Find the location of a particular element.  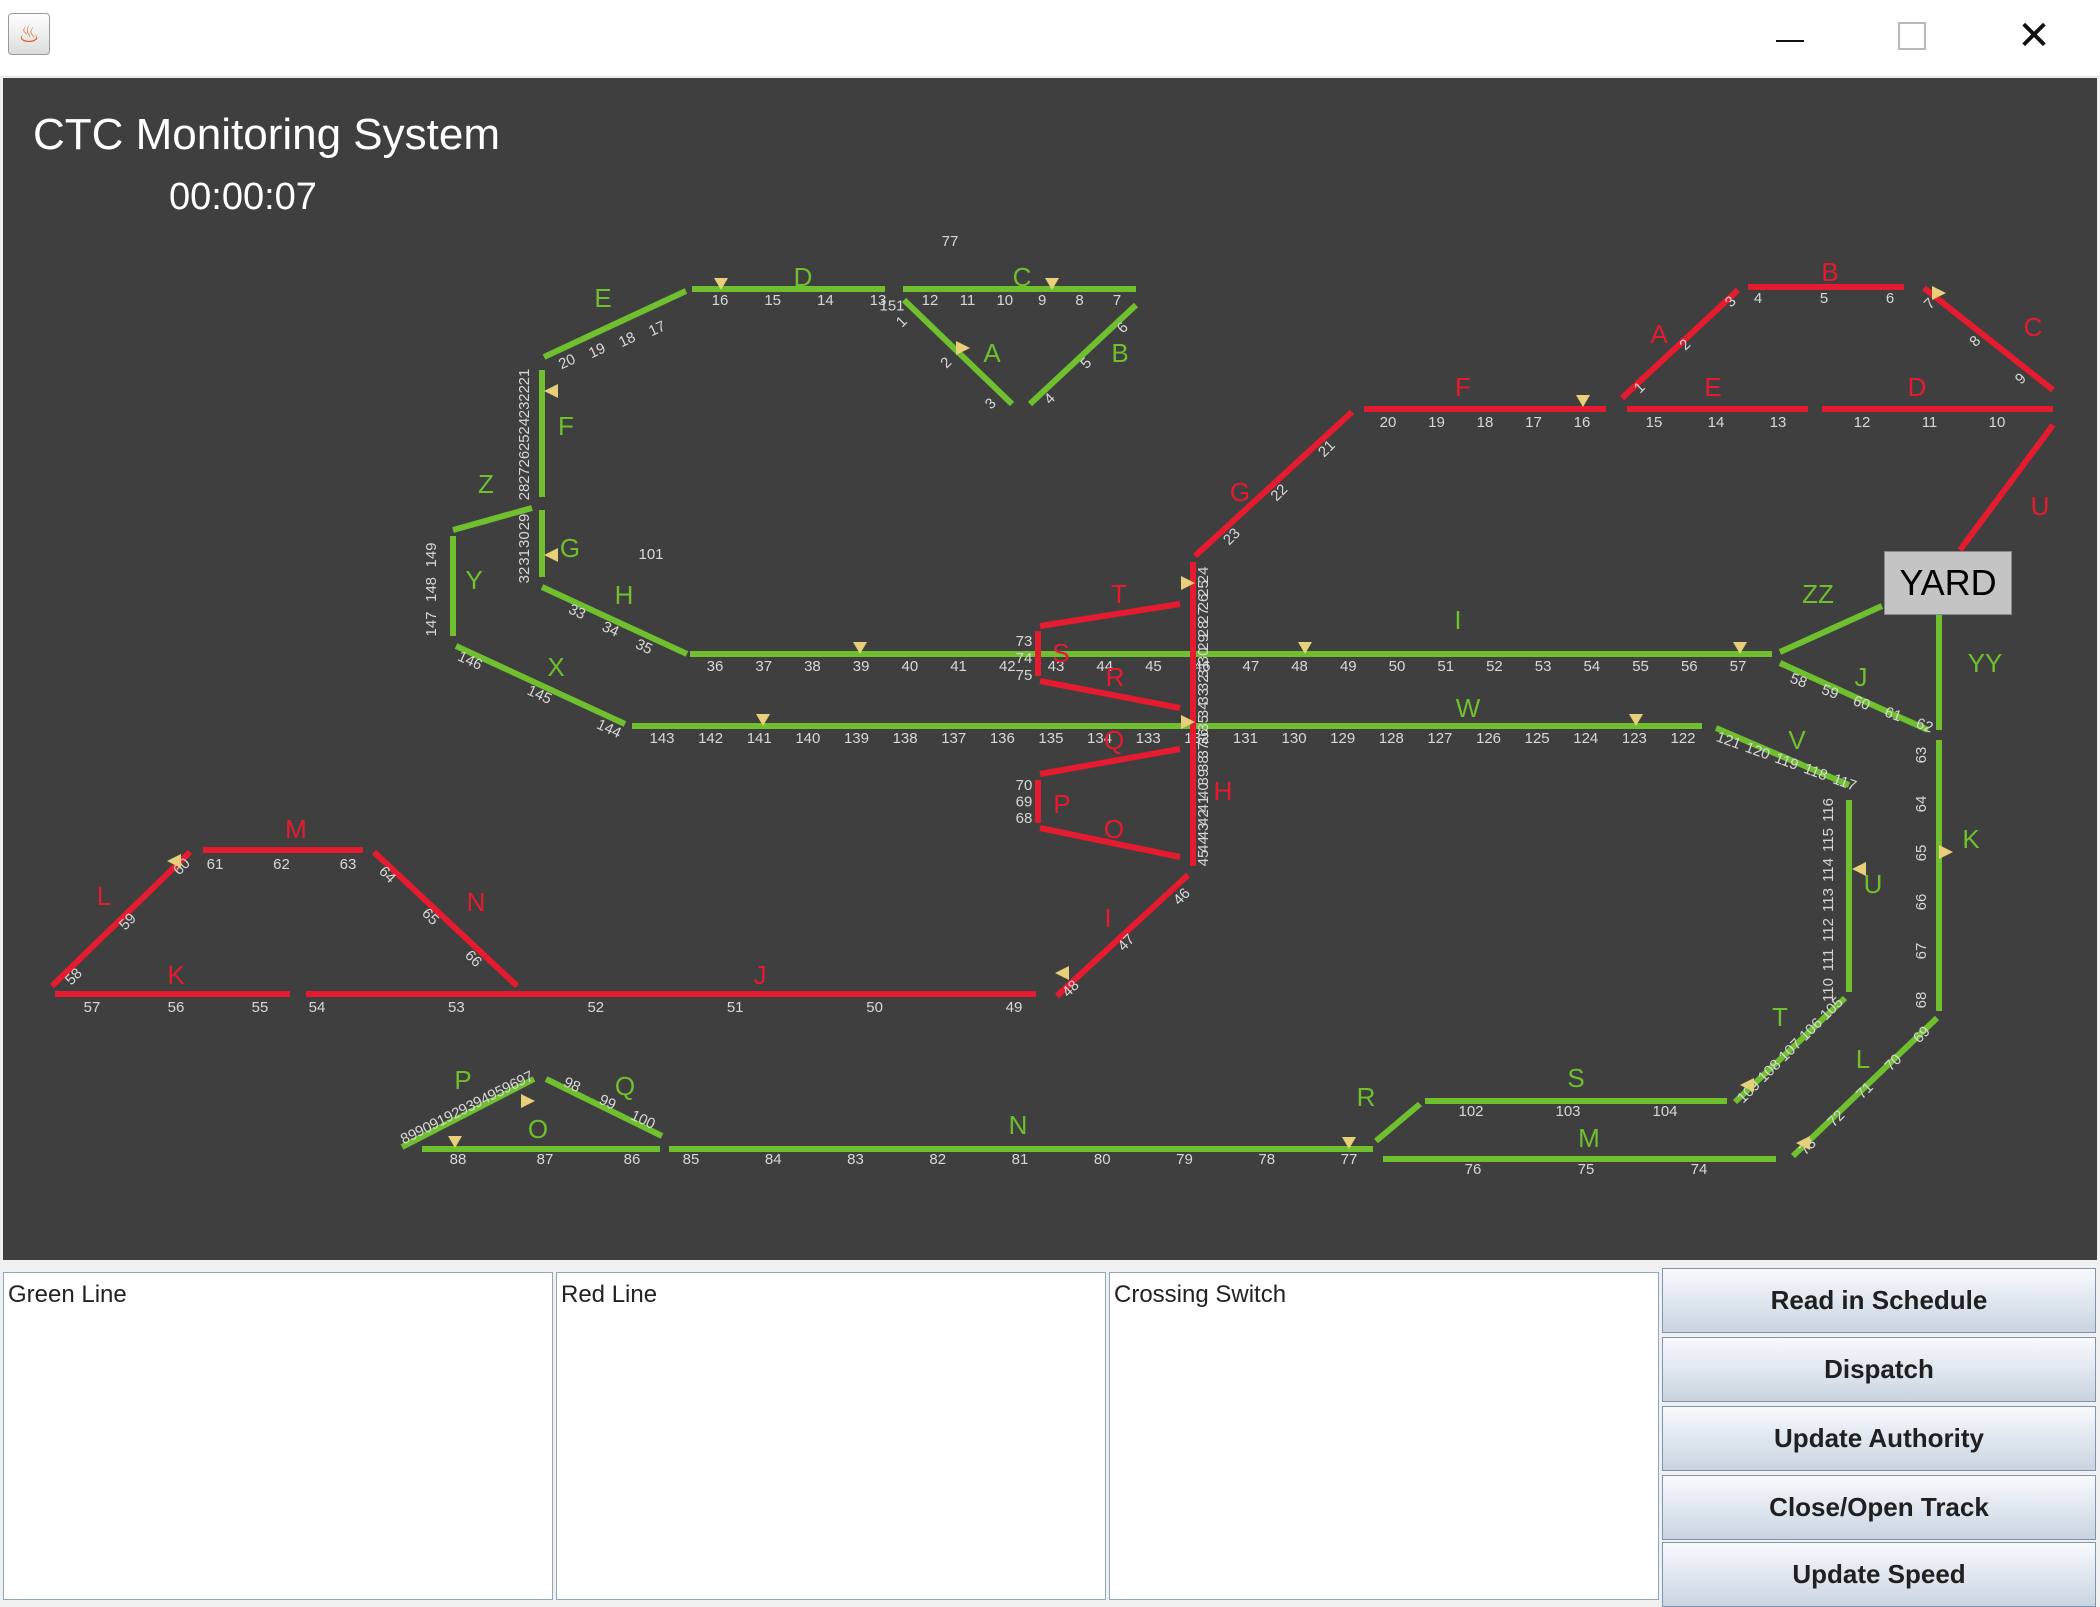

green-block-113: 113 is located at coordinates (1828, 900).